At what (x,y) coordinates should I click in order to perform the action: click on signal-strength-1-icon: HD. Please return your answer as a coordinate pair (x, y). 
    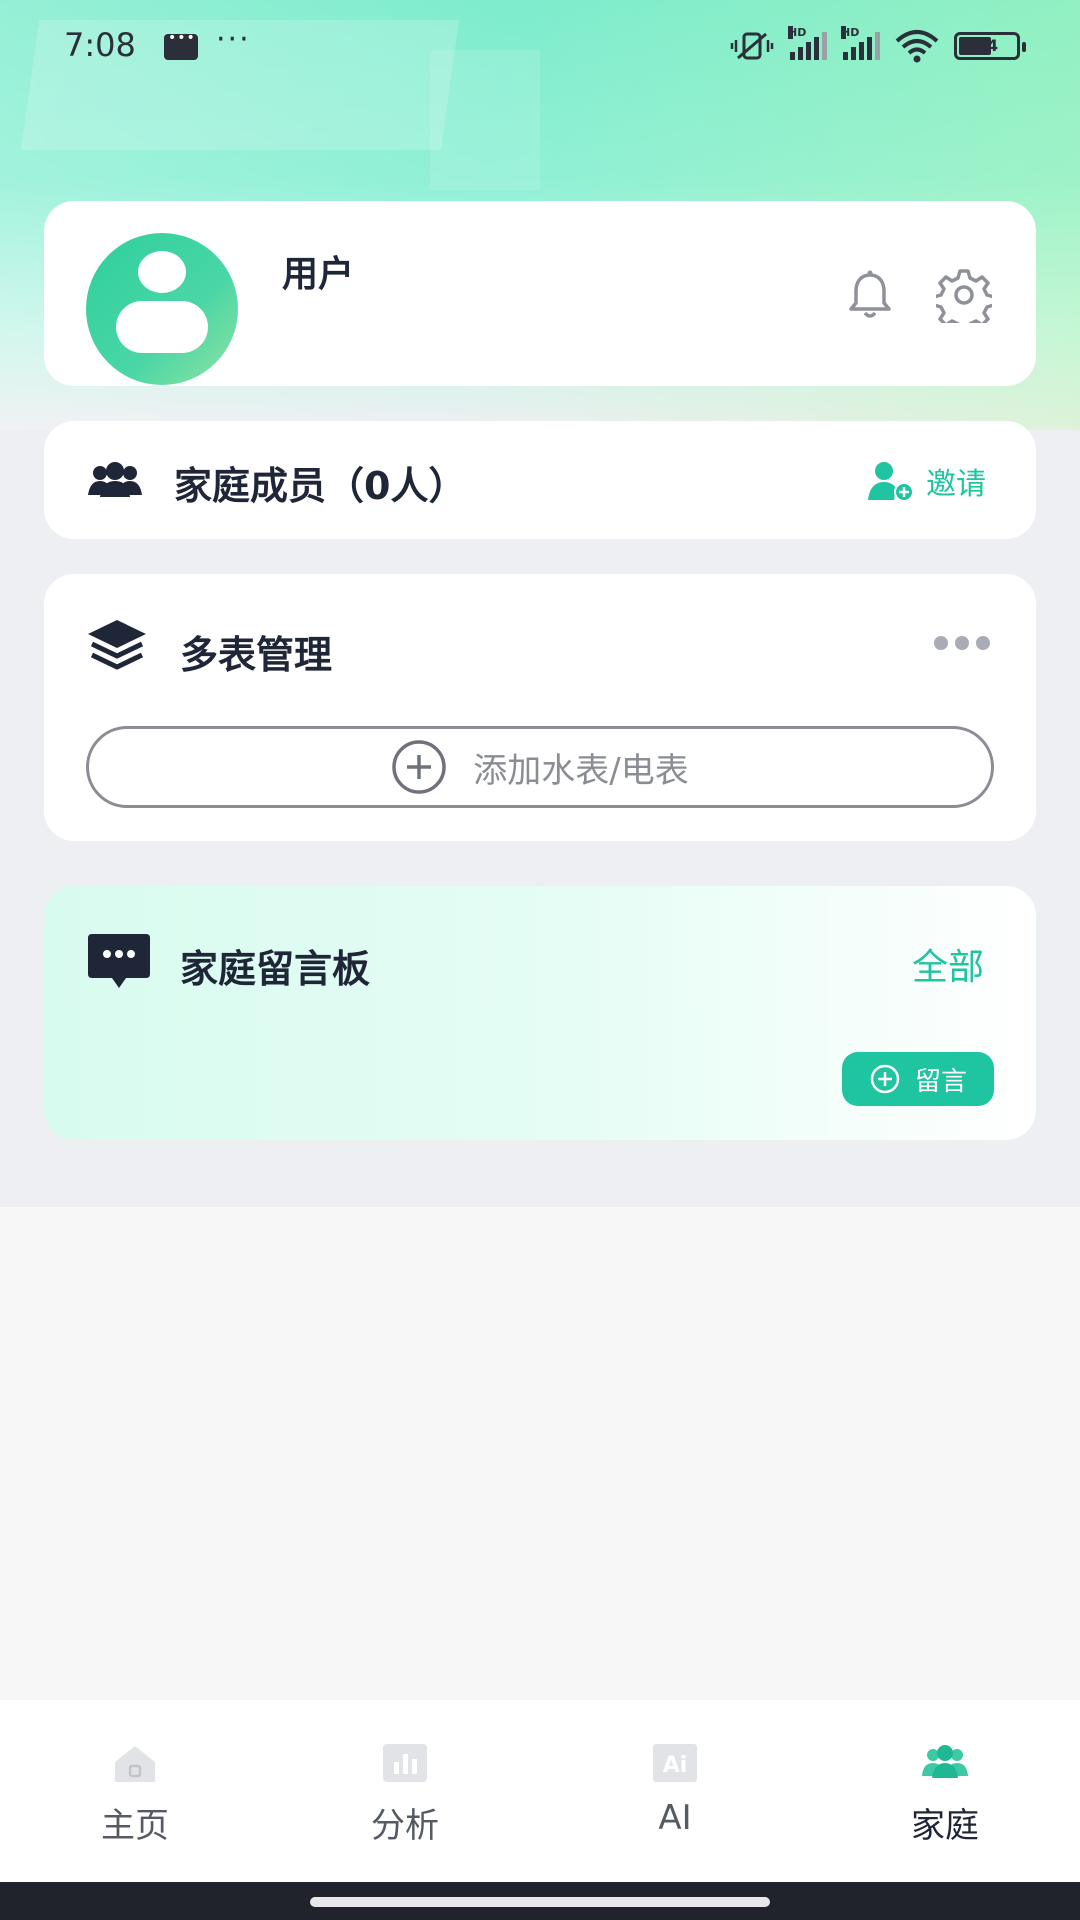
    Looking at the image, I should click on (807, 43).